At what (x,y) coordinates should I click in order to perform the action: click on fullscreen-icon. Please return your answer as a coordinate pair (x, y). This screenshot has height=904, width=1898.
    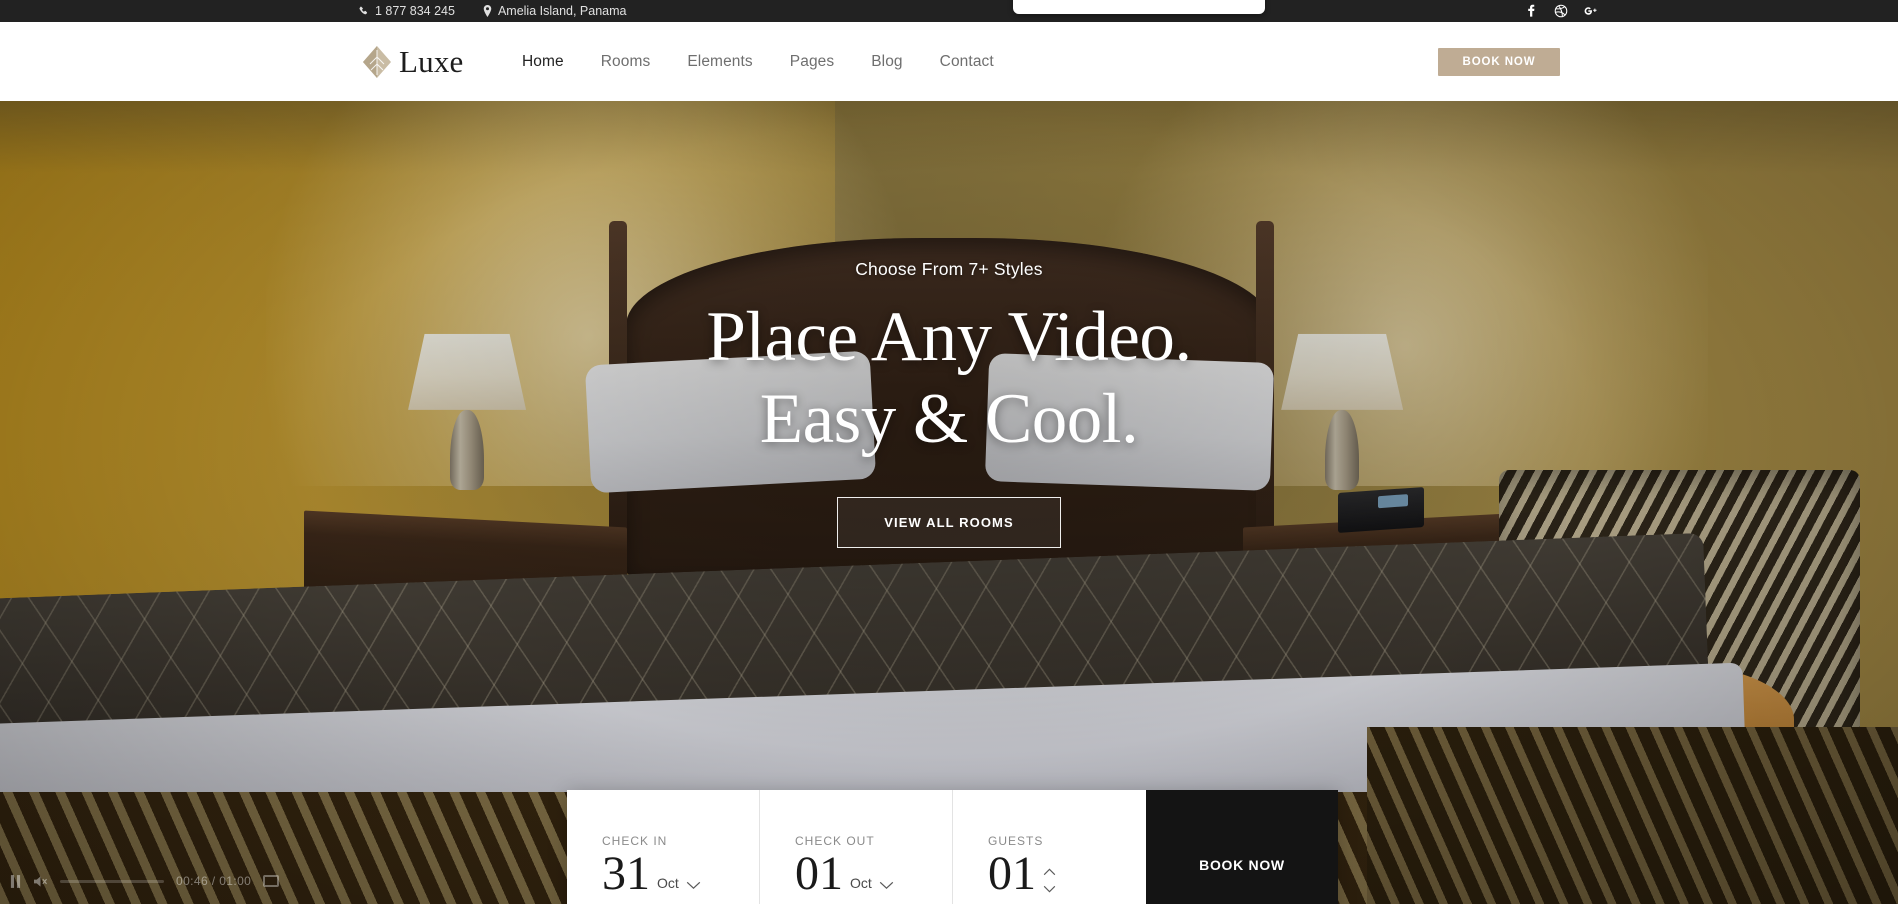
    Looking at the image, I should click on (271, 881).